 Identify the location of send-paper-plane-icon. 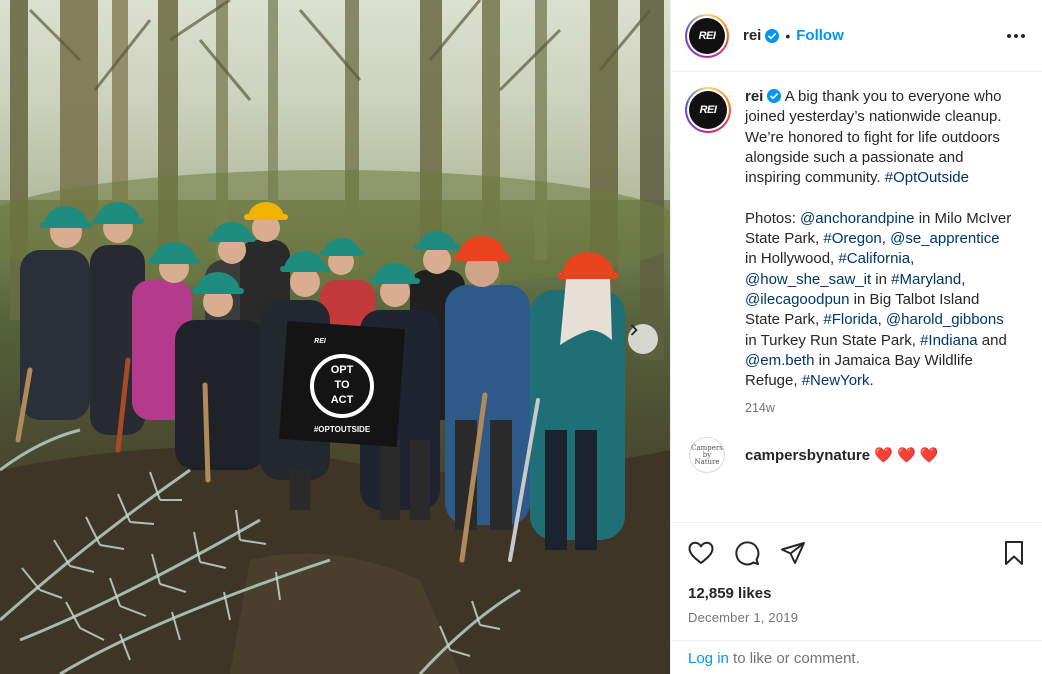
(793, 552).